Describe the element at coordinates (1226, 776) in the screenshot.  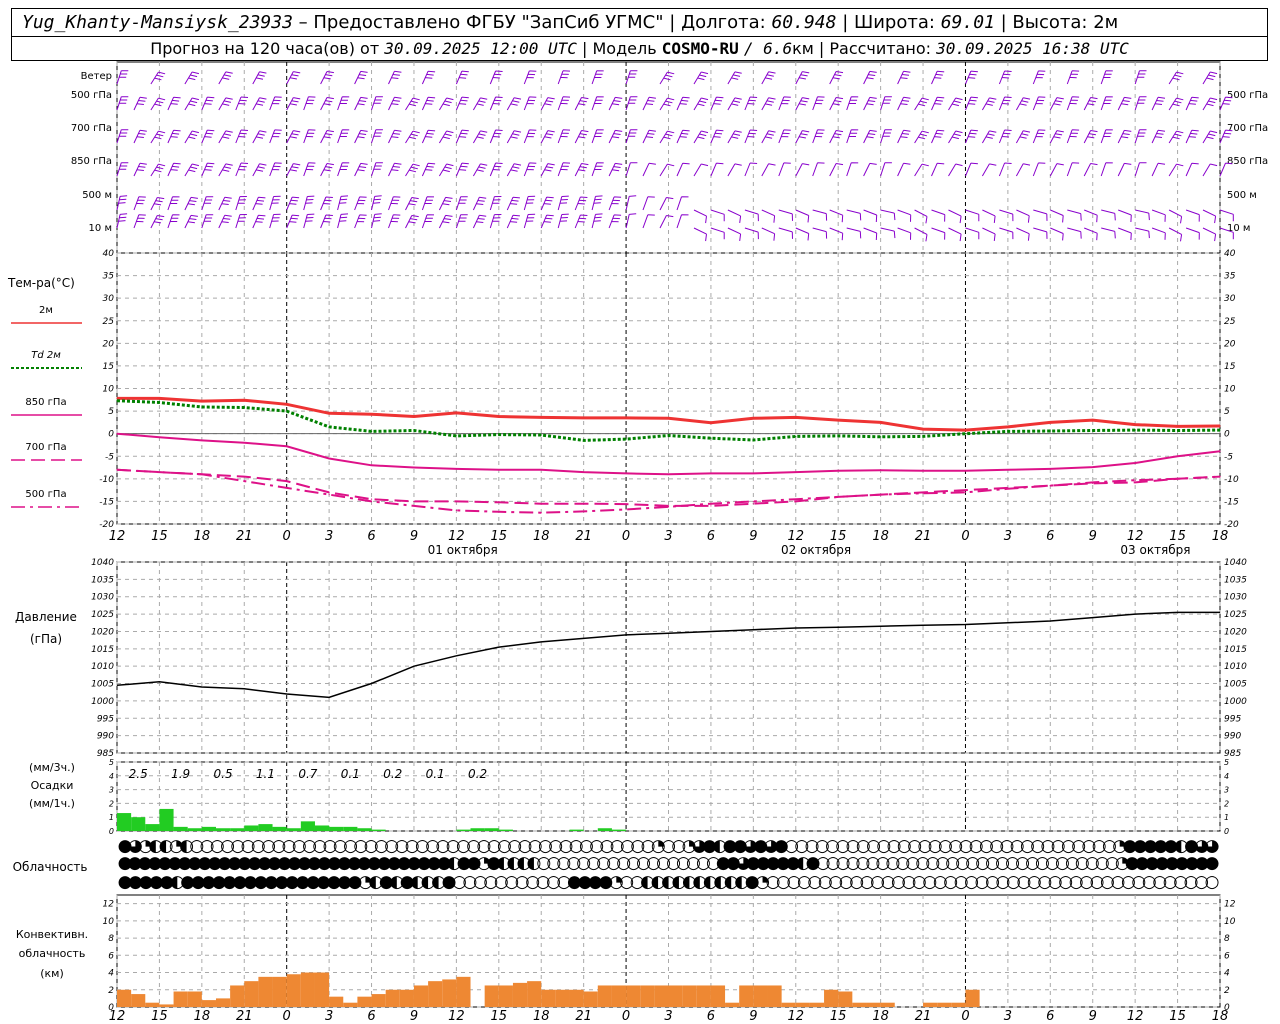
I see `precip-panel-ytick-right: 4` at that location.